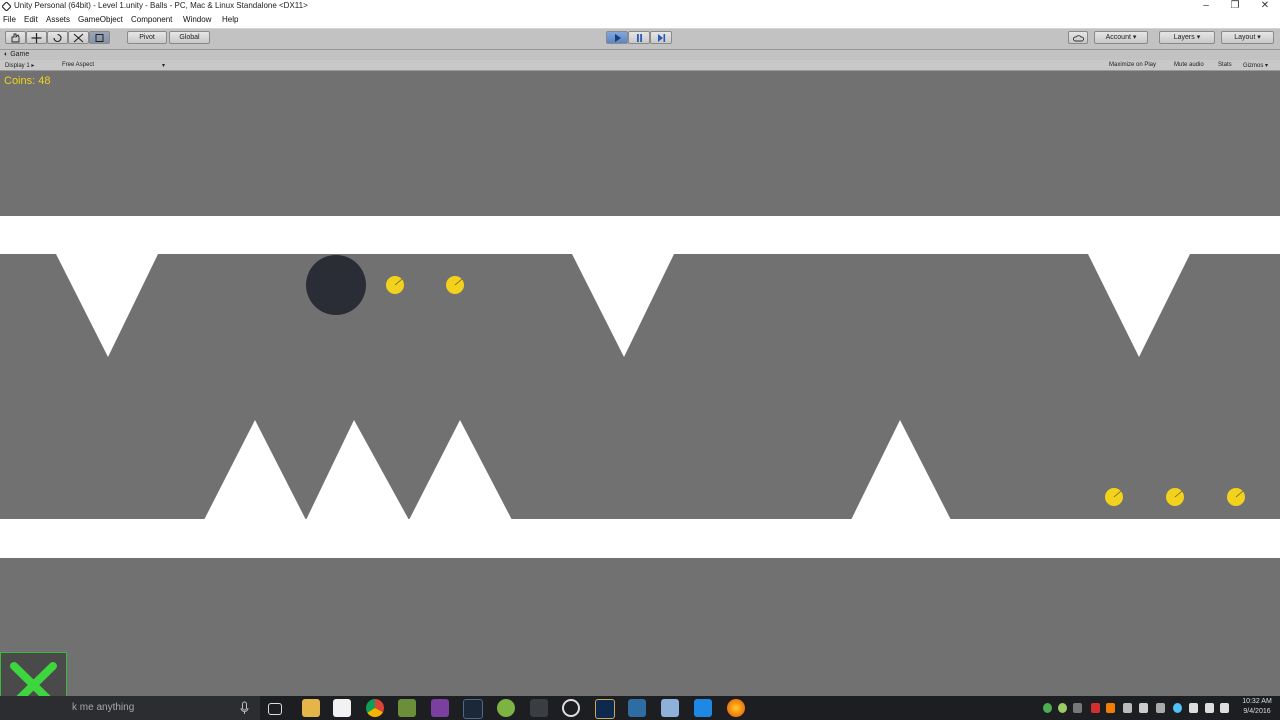 This screenshot has width=1280, height=720. I want to click on pivot-label: Pivot, so click(147, 37).